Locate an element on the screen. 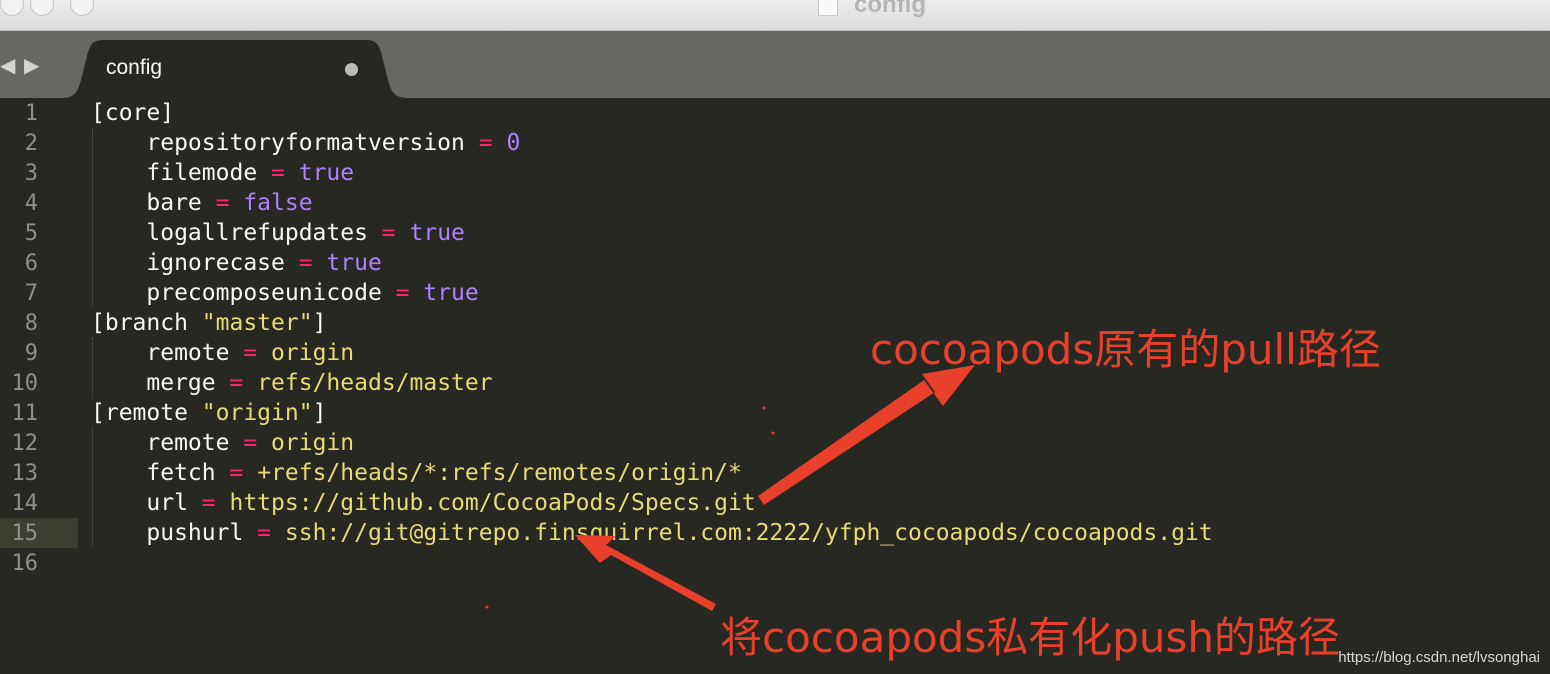 This screenshot has width=1550, height=674. token: merge is located at coordinates (160, 383).